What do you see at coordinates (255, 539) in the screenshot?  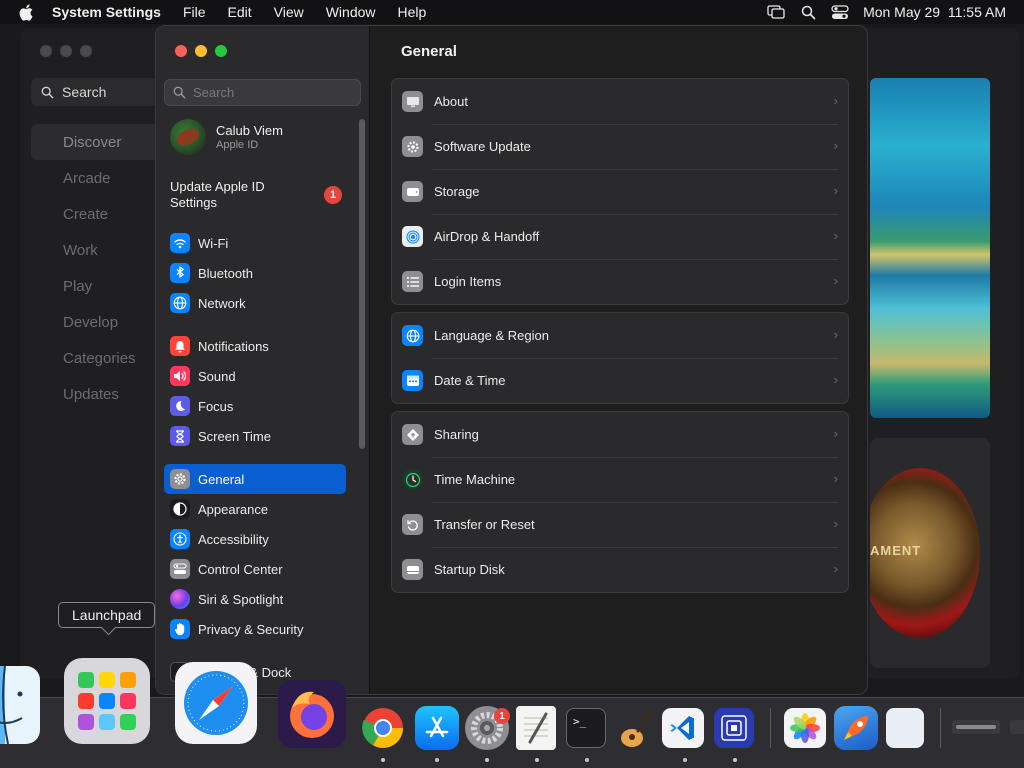 I see `sidebar-item-accessibility: Accessibility` at bounding box center [255, 539].